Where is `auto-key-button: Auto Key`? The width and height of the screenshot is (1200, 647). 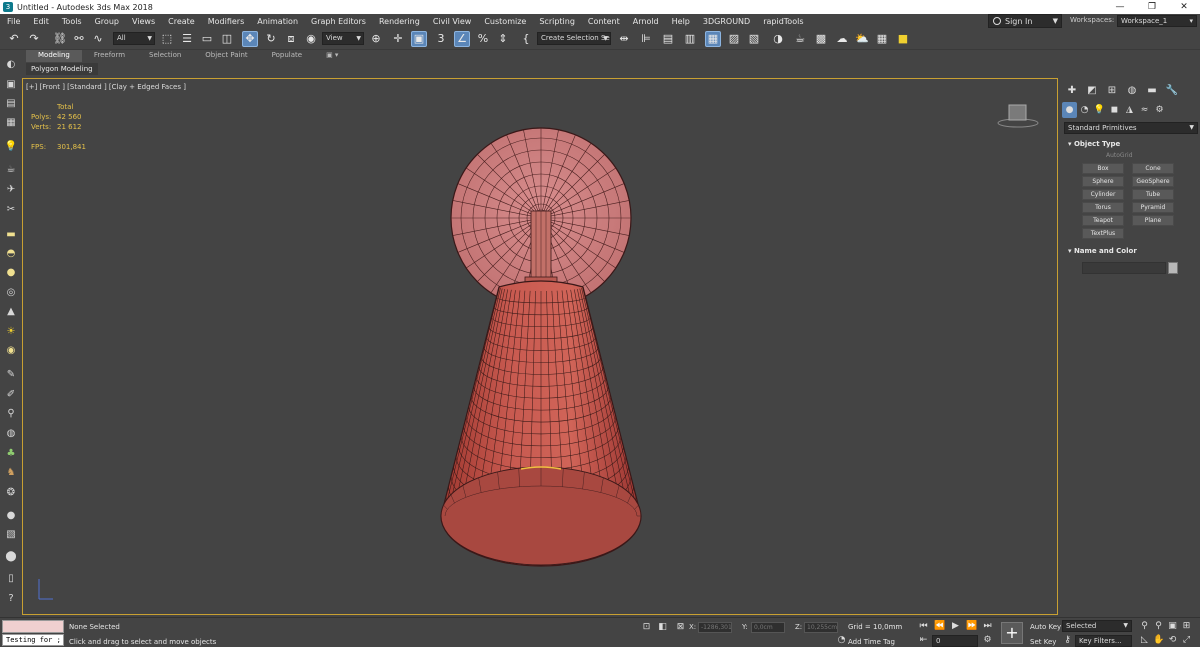
auto-key-button: Auto Key is located at coordinates (1045, 627).